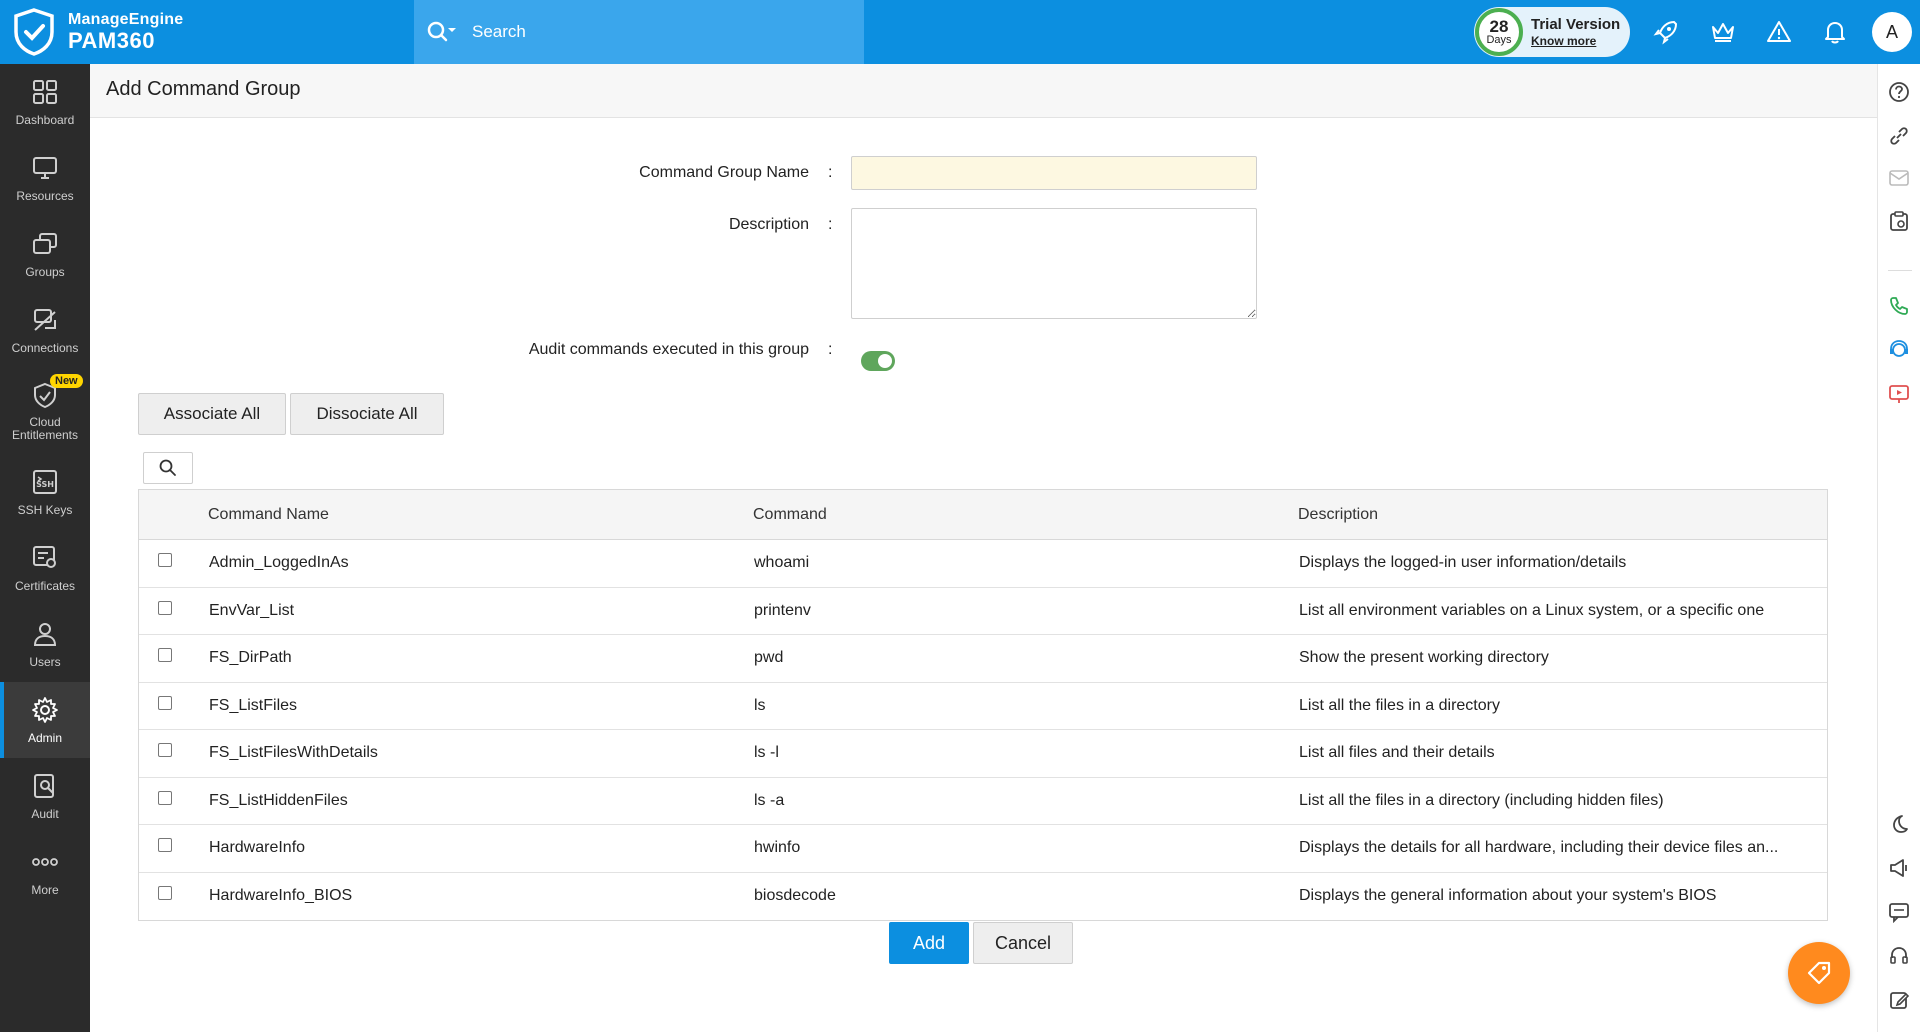 Image resolution: width=1920 pixels, height=1032 pixels. I want to click on clipboard-icon, so click(1899, 221).